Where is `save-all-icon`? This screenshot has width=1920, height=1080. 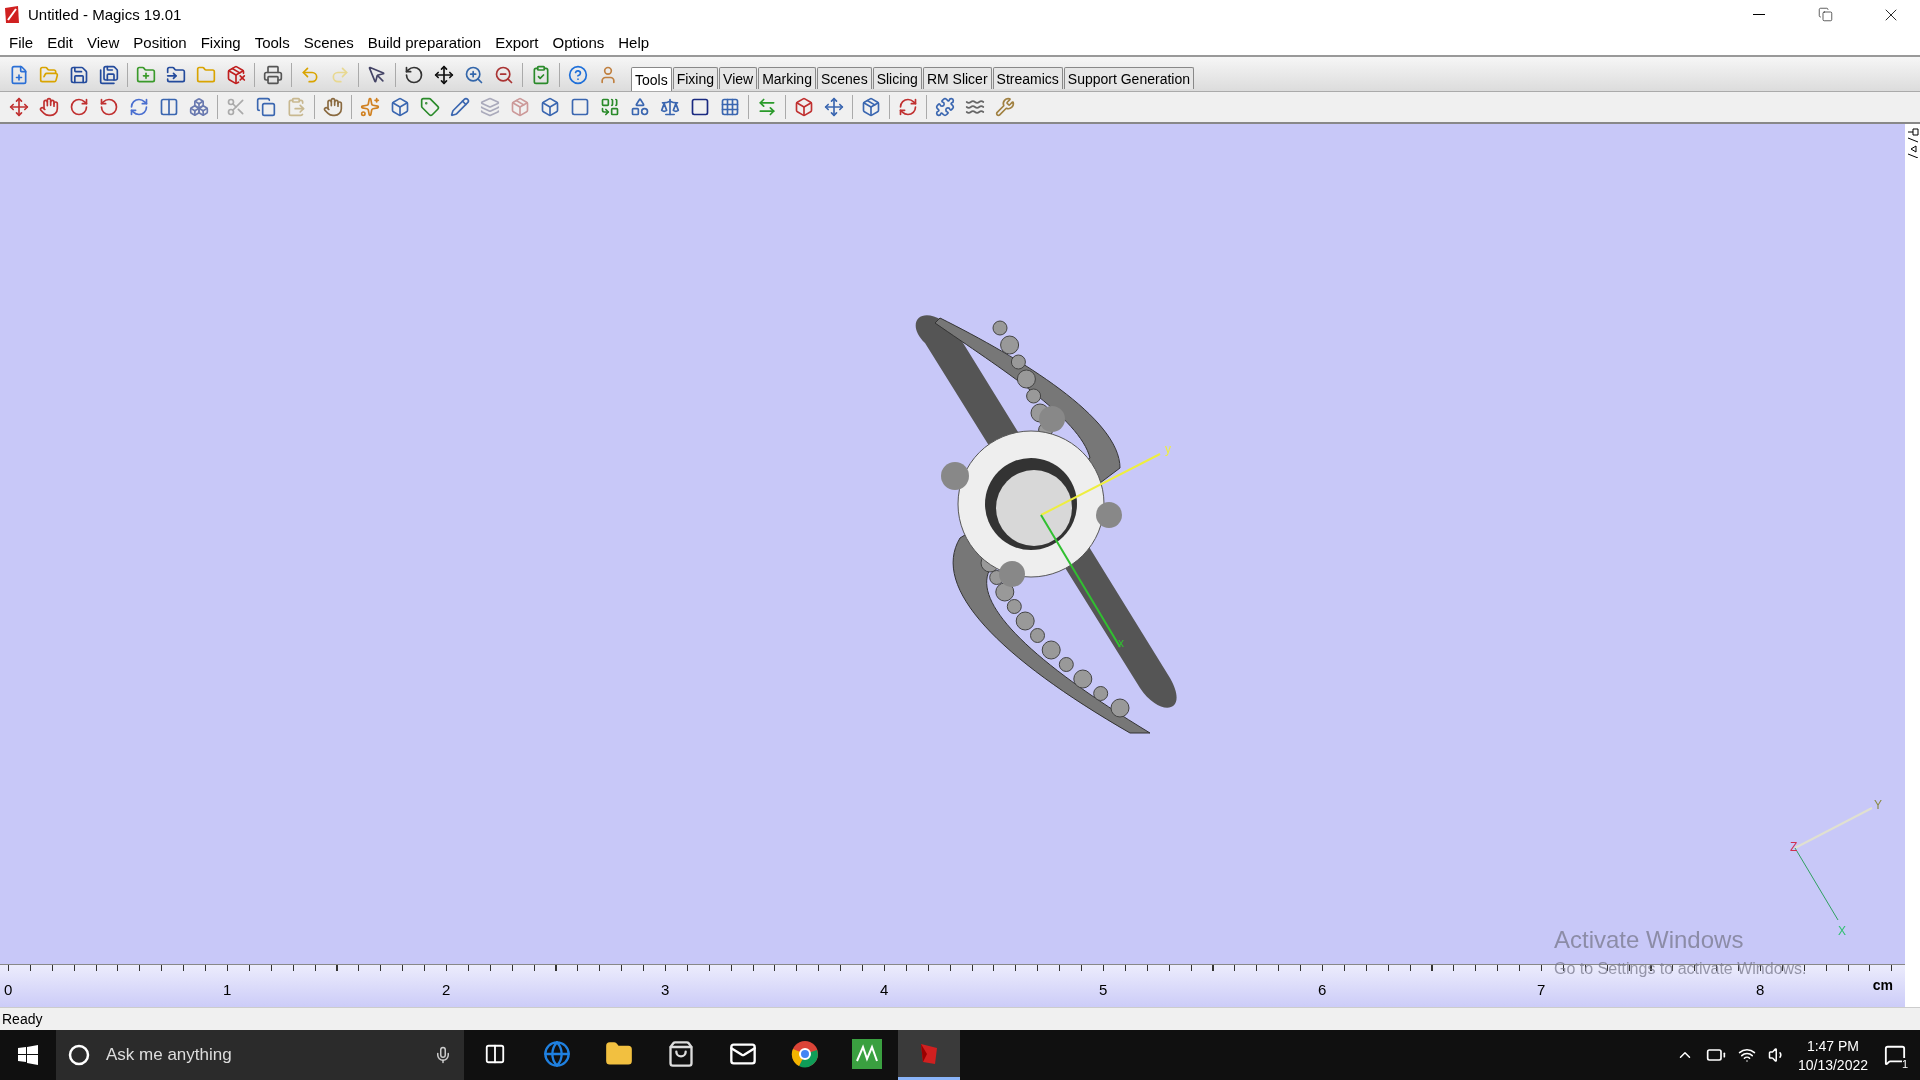
save-all-icon is located at coordinates (109, 75).